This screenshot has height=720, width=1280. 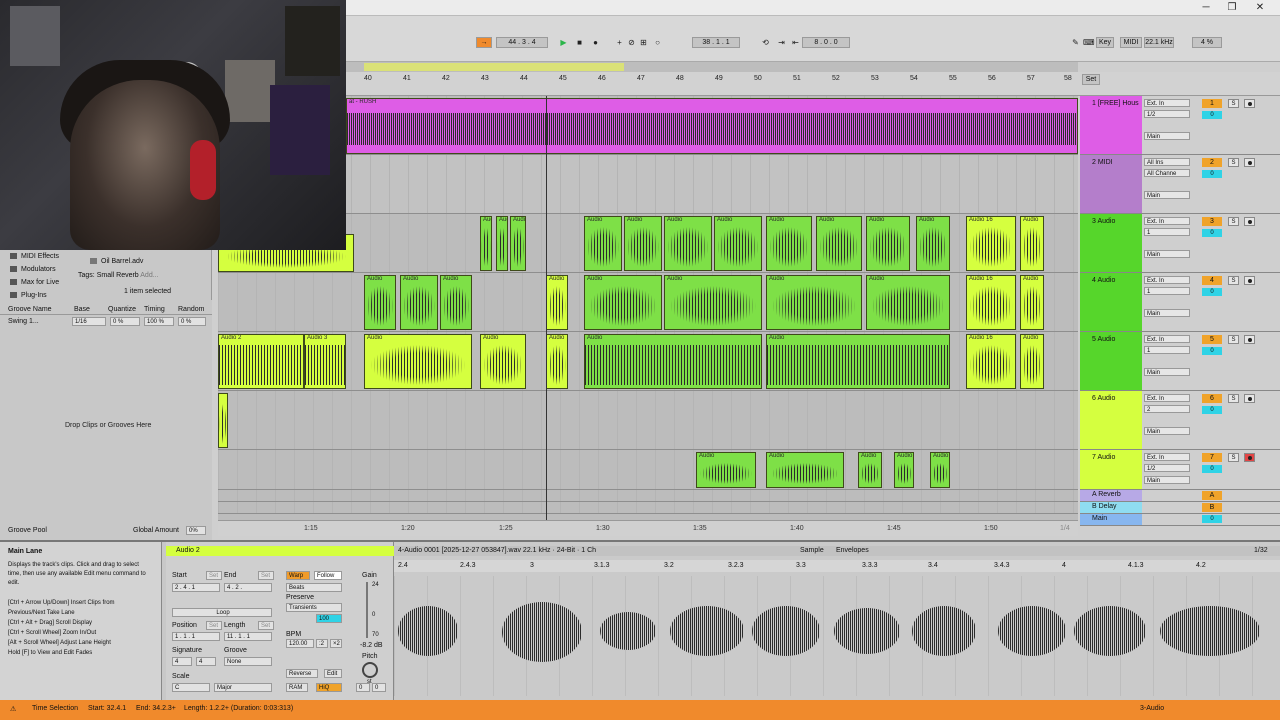 I want to click on main-header: Main 0, so click(x=1180, y=520).